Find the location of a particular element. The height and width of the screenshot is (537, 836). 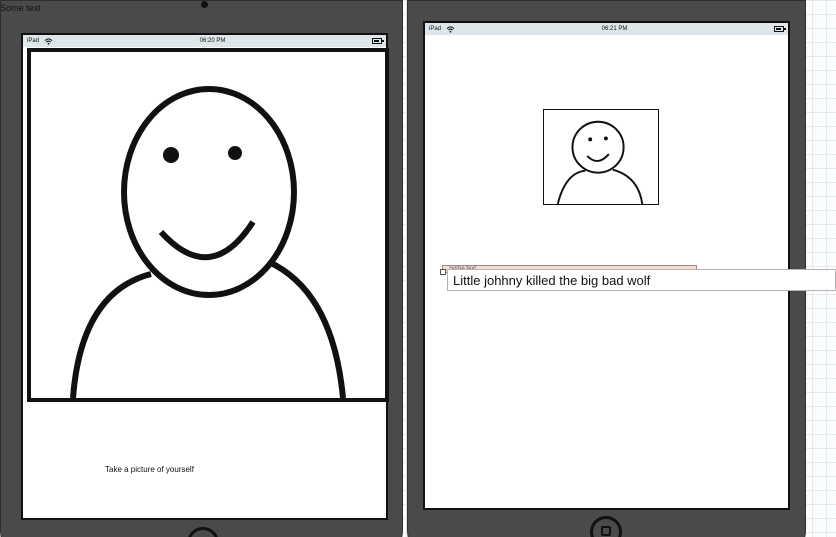

status-bar: iPad 06:20 PM is located at coordinates (204, 41).